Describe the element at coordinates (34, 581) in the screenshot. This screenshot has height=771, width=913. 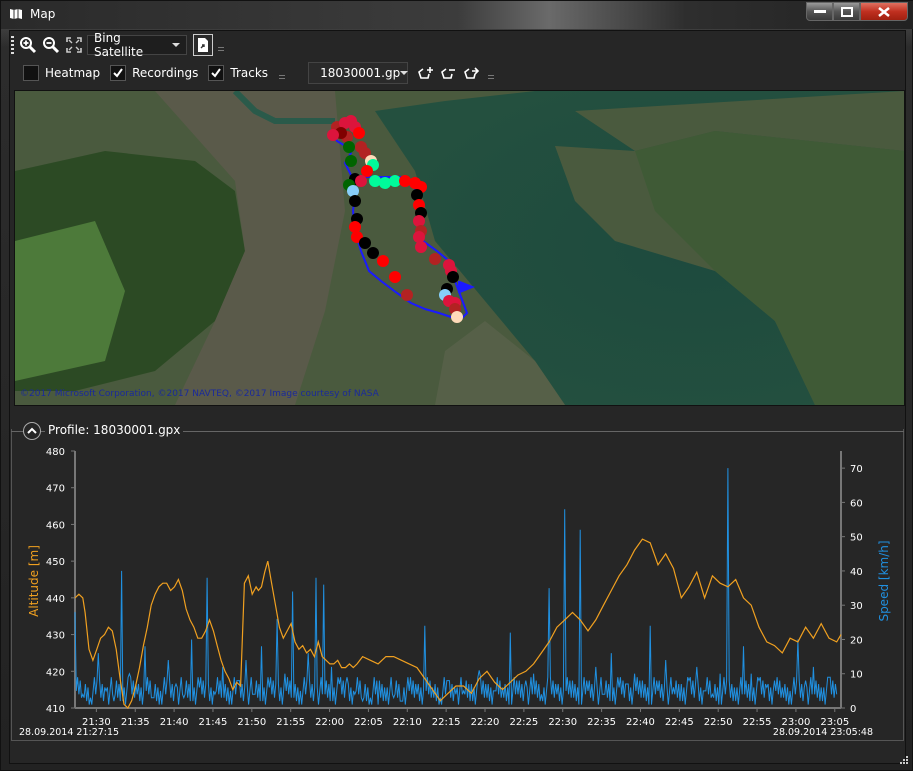
I see `altitude-axis-label: Altitude [m]` at that location.